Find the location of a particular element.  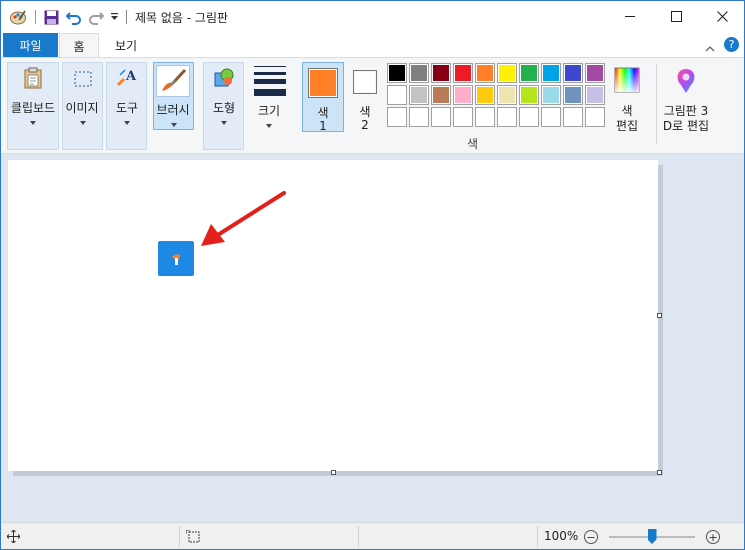

color1-button: 색 1 is located at coordinates (323, 97).